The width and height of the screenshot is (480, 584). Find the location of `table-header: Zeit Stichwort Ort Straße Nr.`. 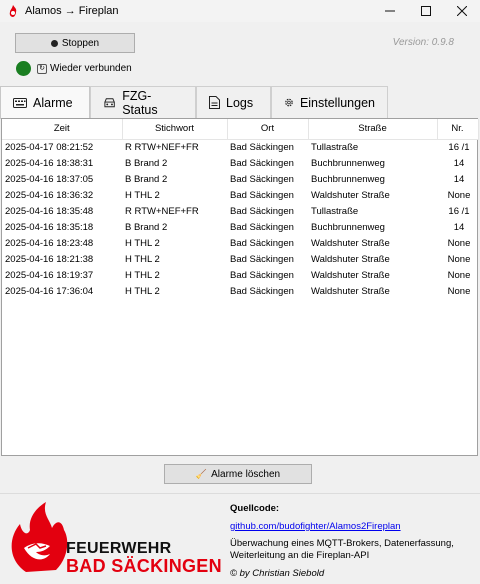

table-header: Zeit Stichwort Ort Straße Nr. is located at coordinates (240, 129).